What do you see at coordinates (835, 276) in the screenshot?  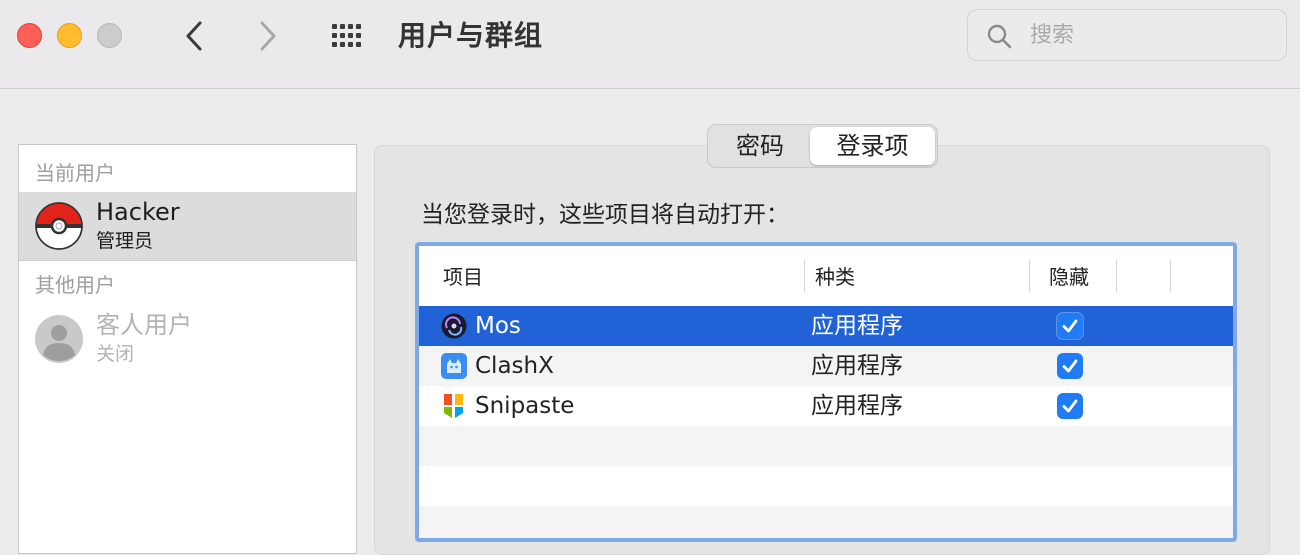 I see `column-header-kind: 种类` at bounding box center [835, 276].